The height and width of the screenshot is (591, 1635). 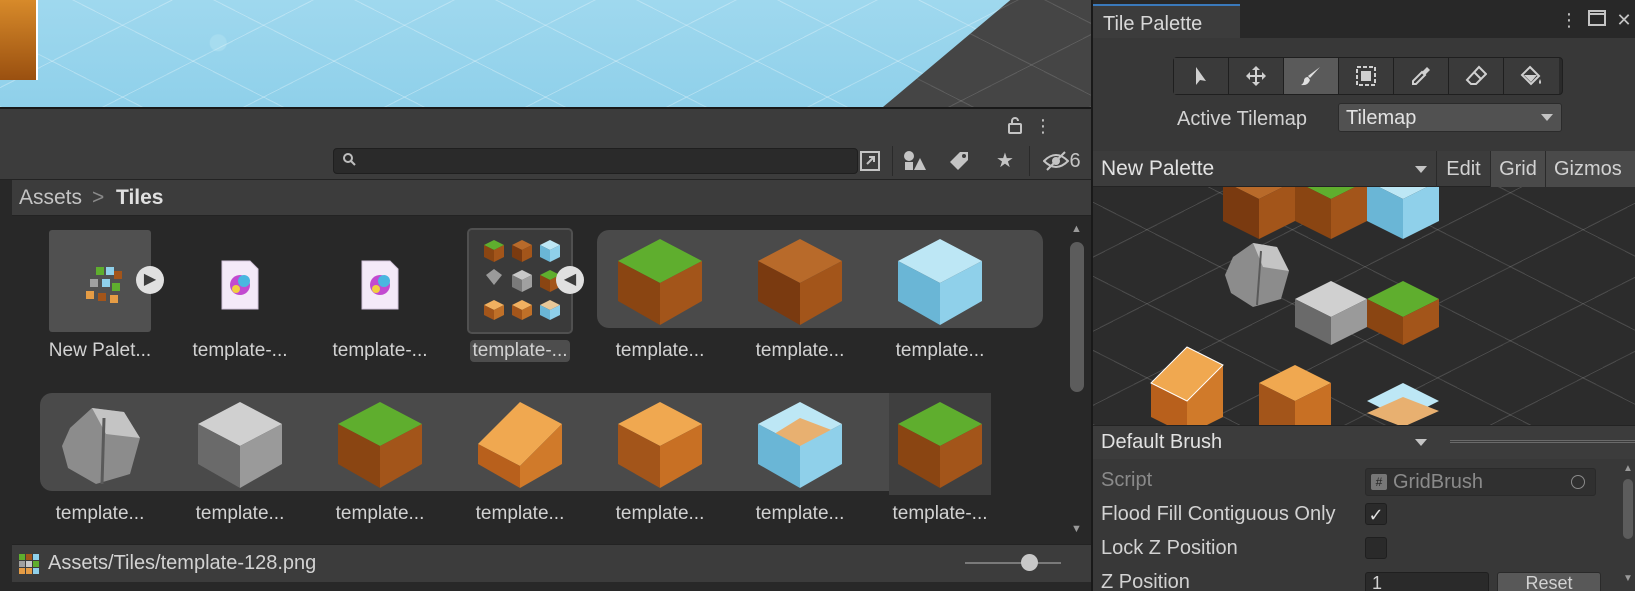 I want to click on tool-strip, so click(x=1368, y=76).